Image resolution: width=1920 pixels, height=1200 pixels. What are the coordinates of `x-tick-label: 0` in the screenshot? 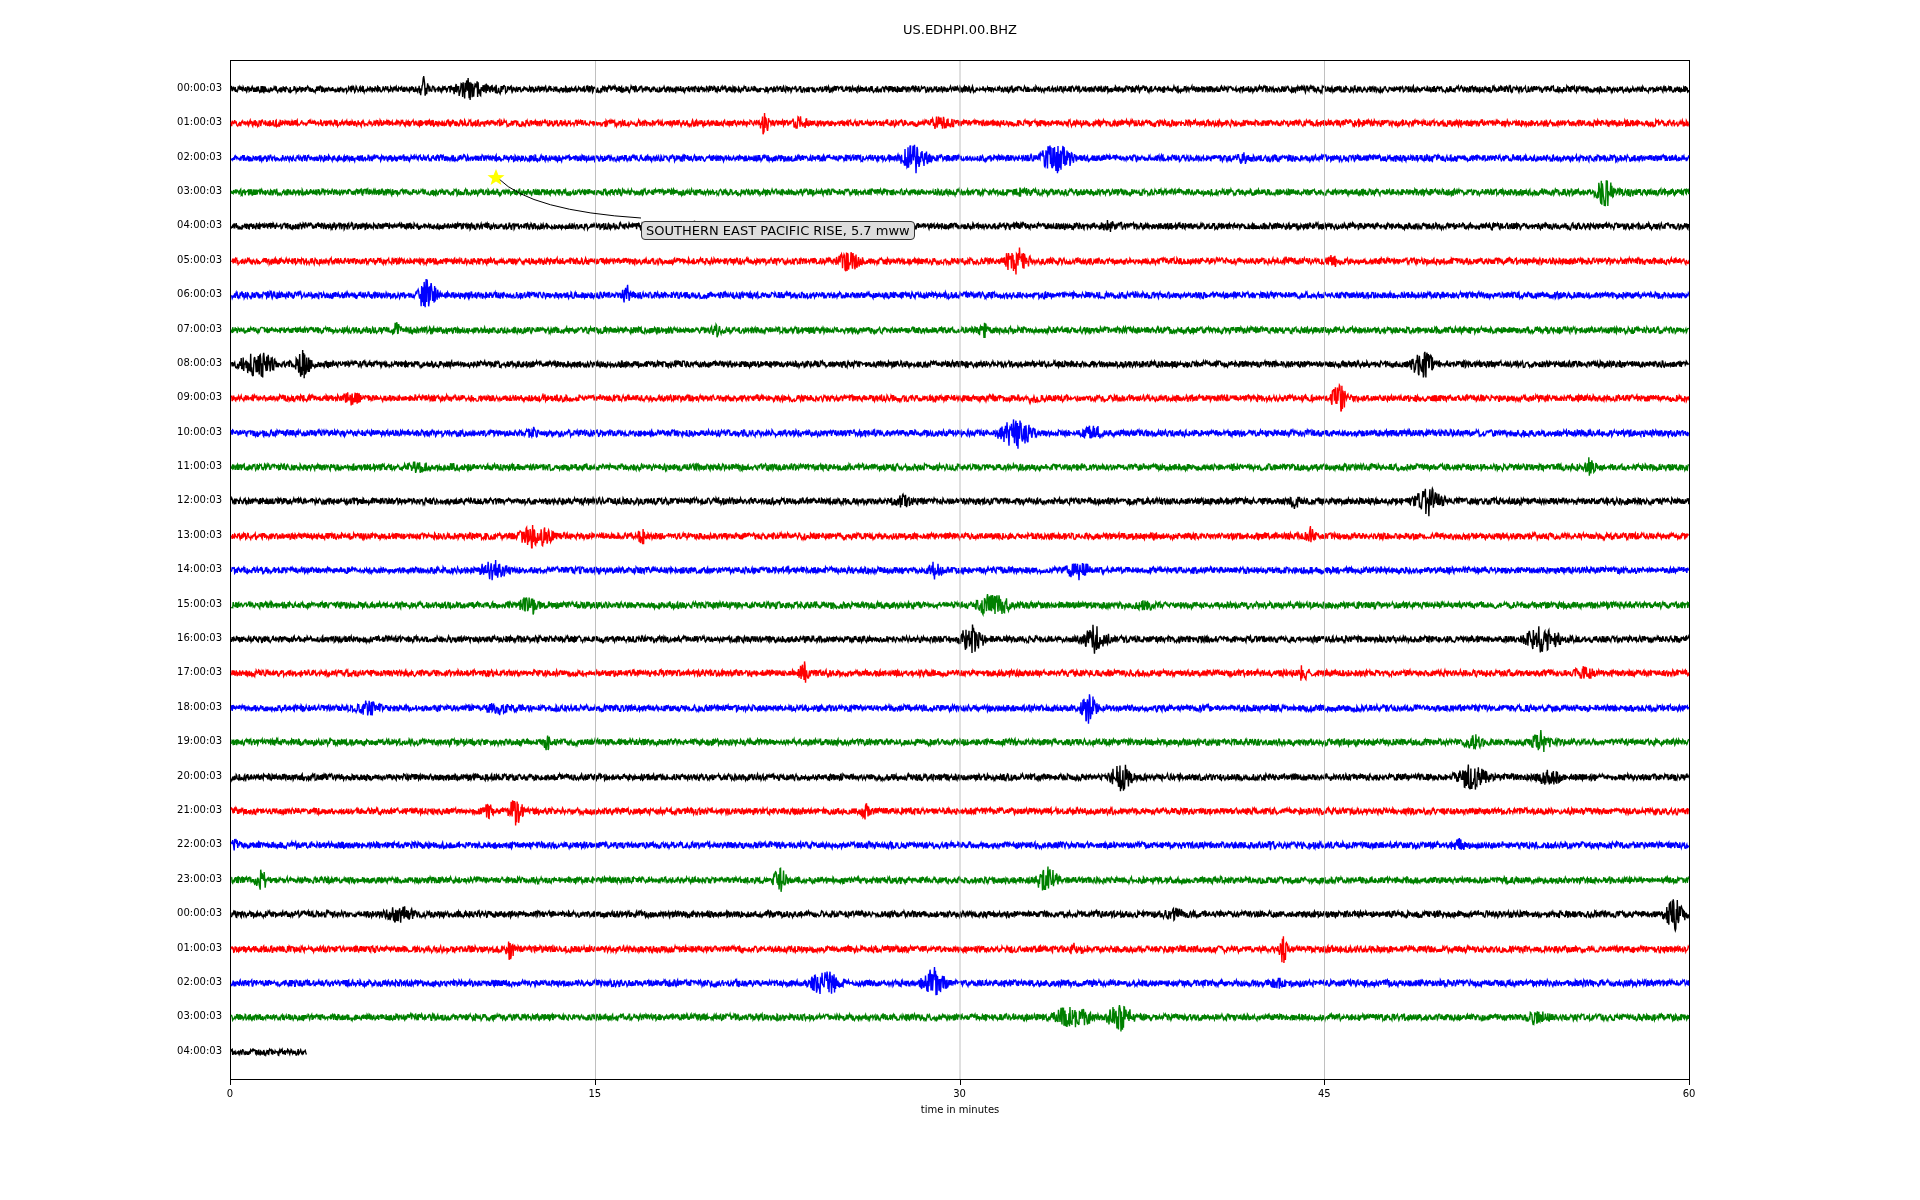 It's located at (230, 1093).